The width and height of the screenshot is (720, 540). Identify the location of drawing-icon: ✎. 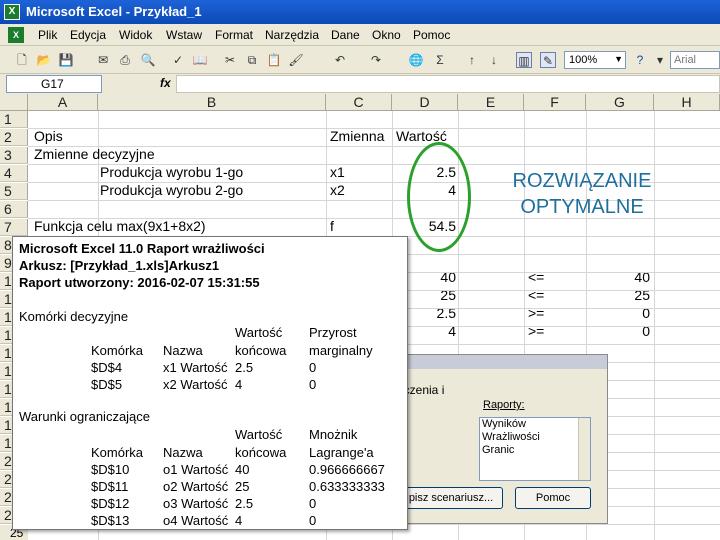
(548, 60).